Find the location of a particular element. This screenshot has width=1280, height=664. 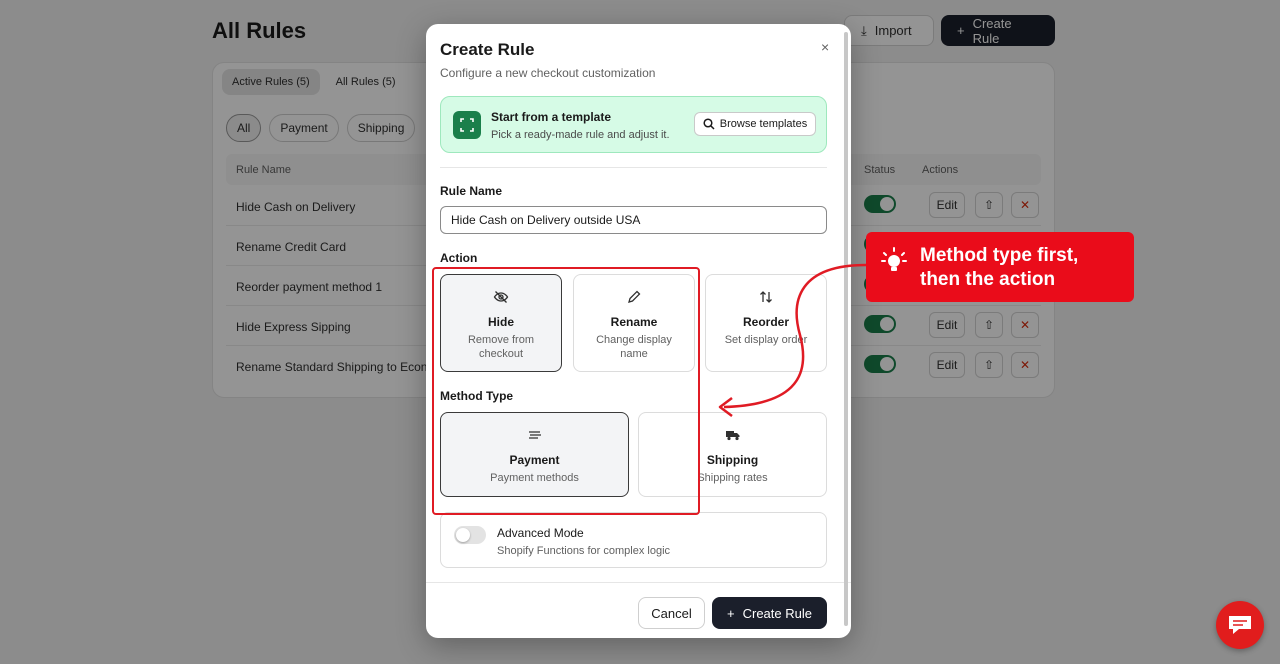

chat-bubble-icon is located at coordinates (1240, 625).